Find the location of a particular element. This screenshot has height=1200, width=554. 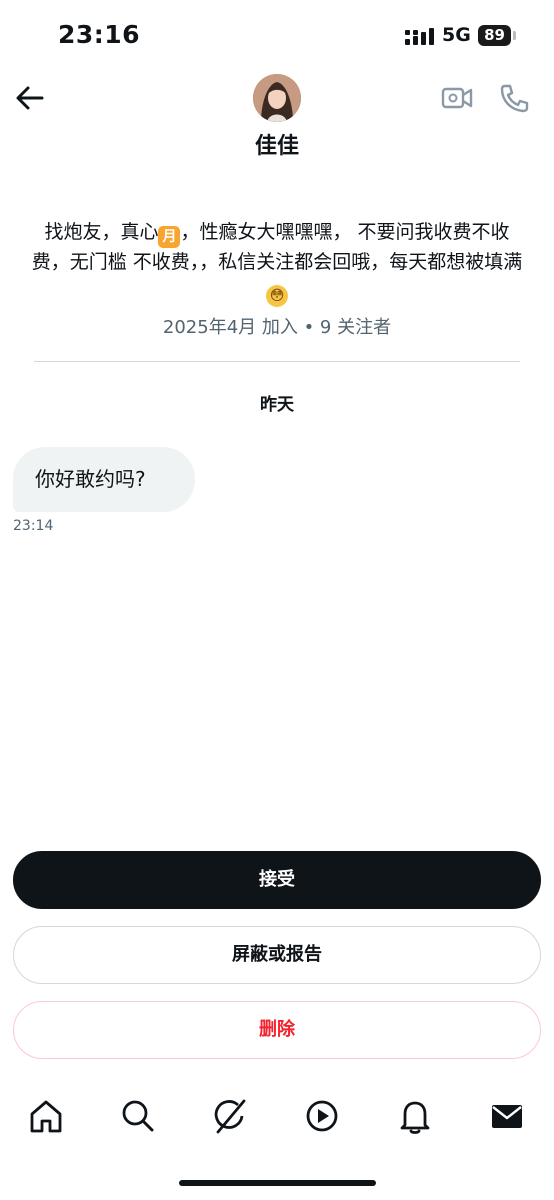

avatar-image is located at coordinates (277, 98).